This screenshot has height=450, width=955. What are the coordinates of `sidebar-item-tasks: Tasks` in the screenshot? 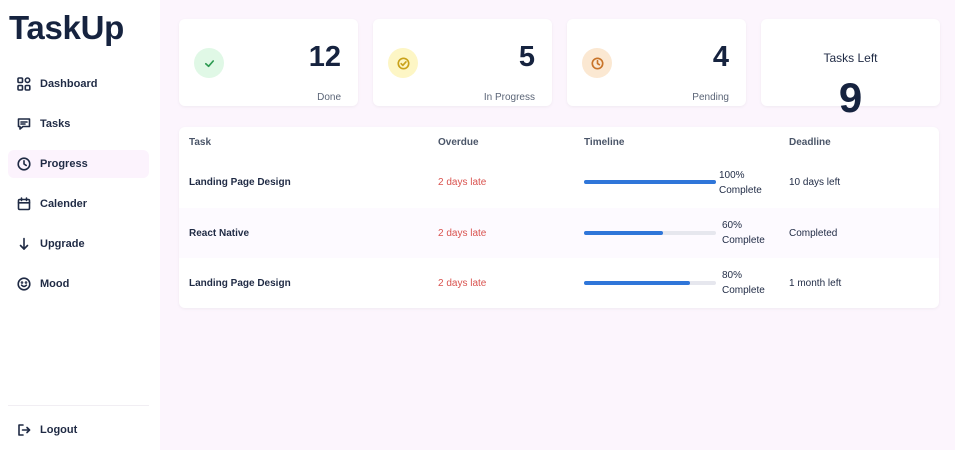 It's located at (78, 124).